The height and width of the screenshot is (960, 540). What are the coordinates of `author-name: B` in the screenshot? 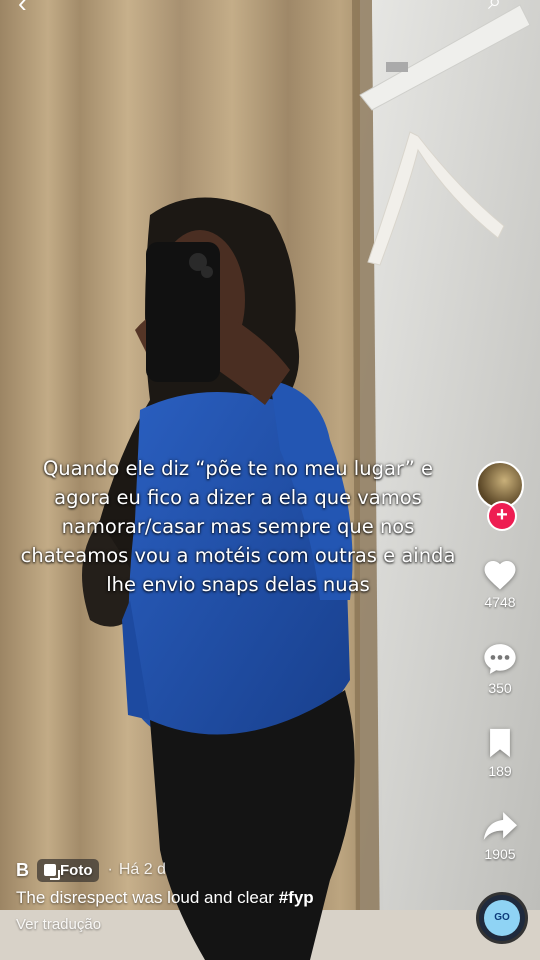 It's located at (22, 870).